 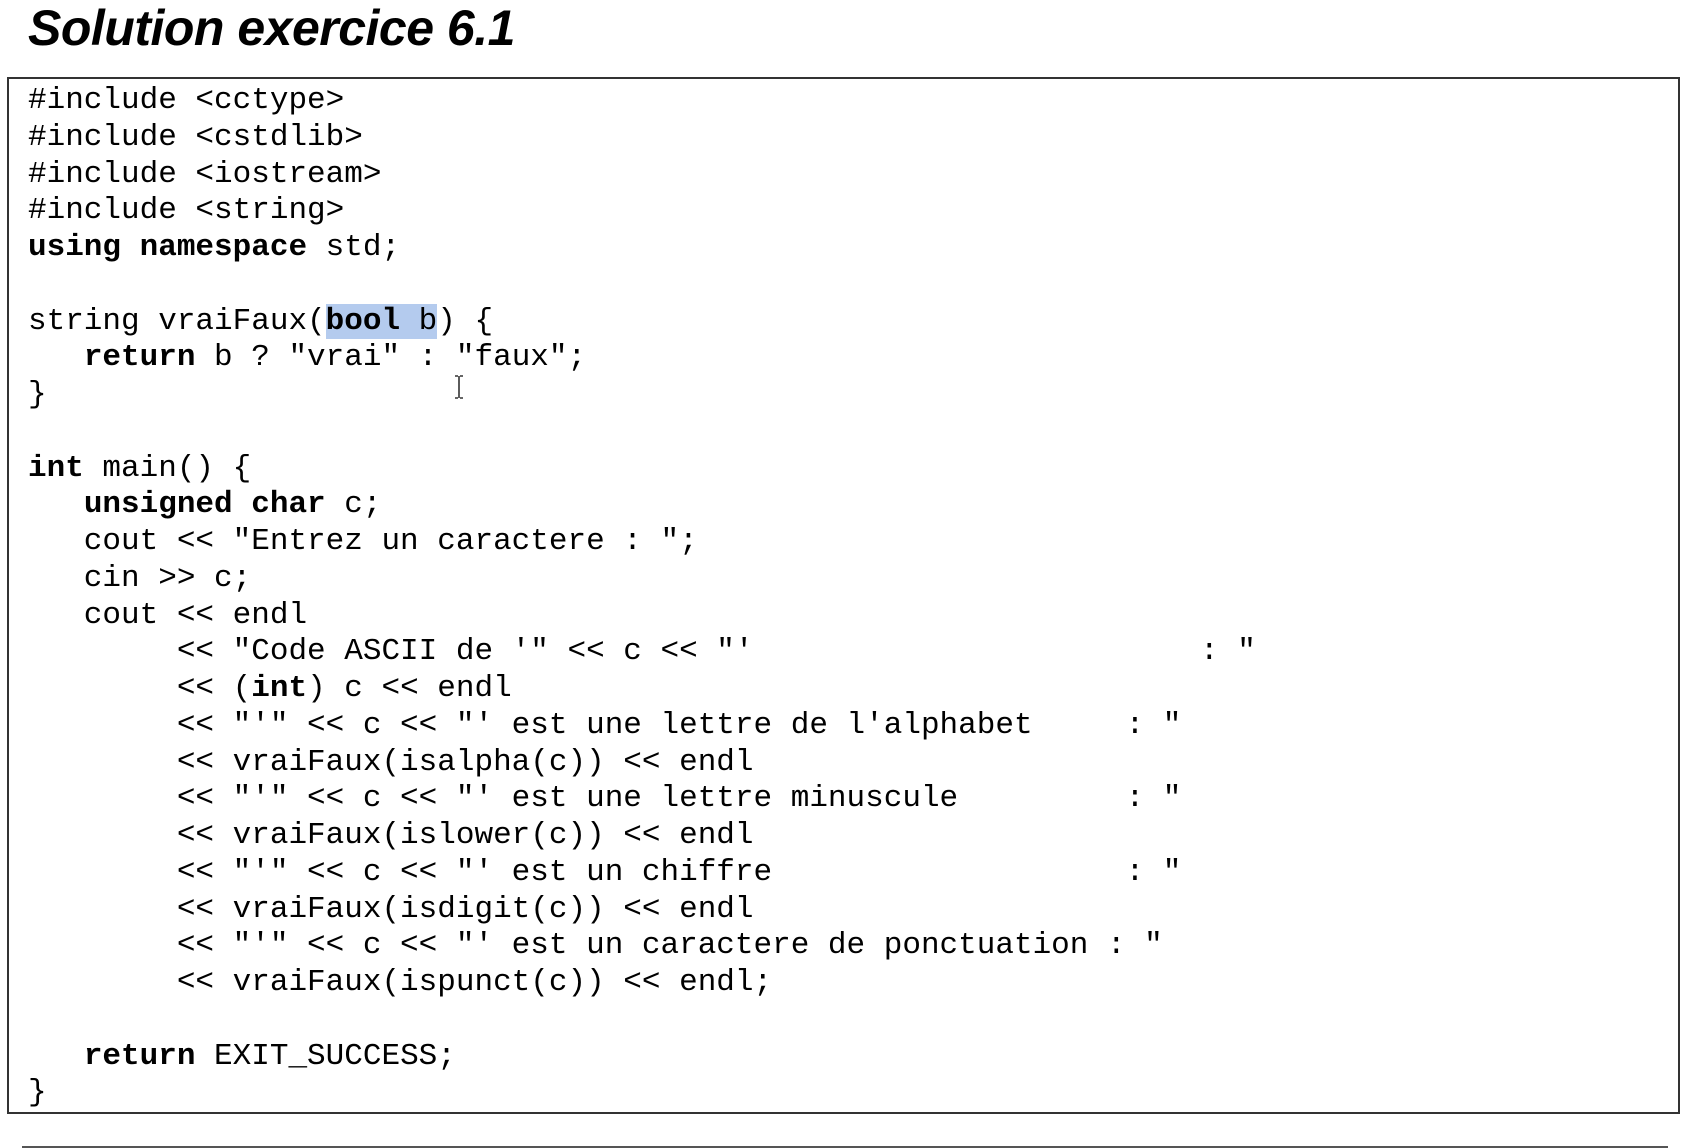 What do you see at coordinates (186, 100) in the screenshot?
I see `code-line: #include <cctype>` at bounding box center [186, 100].